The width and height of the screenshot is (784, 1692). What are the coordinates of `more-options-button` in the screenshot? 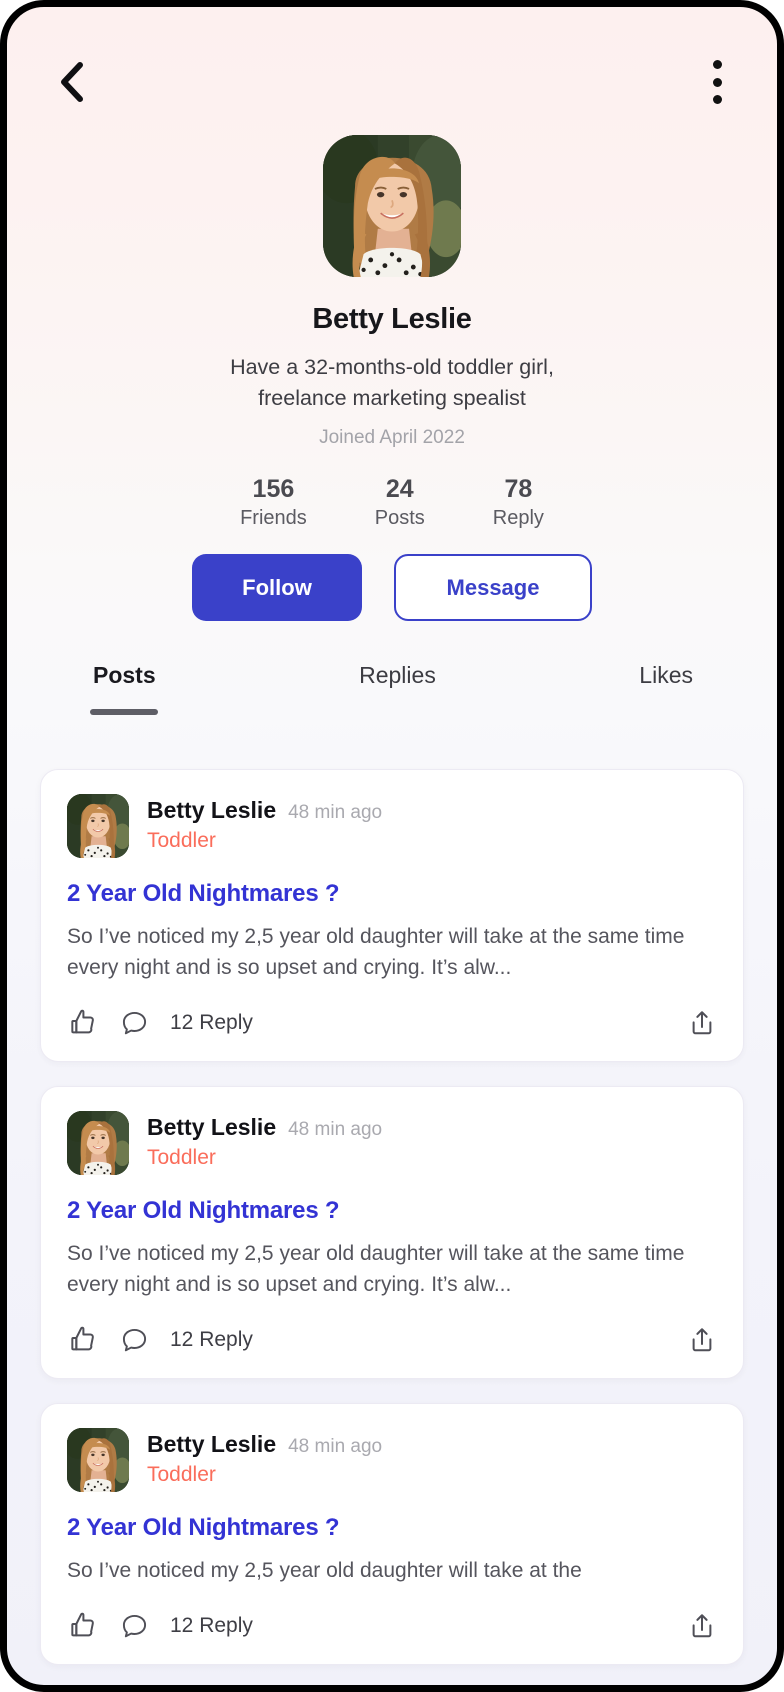 It's located at (717, 82).